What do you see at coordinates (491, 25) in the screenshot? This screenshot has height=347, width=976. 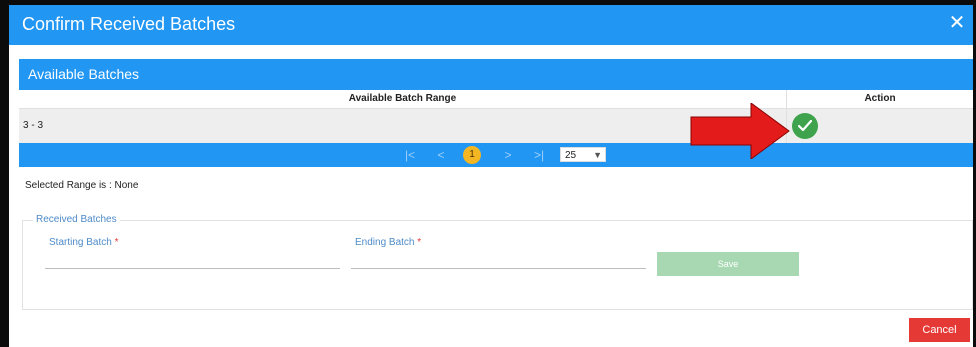 I see `dialog-title-bar: Confirm Received Batches ✕` at bounding box center [491, 25].